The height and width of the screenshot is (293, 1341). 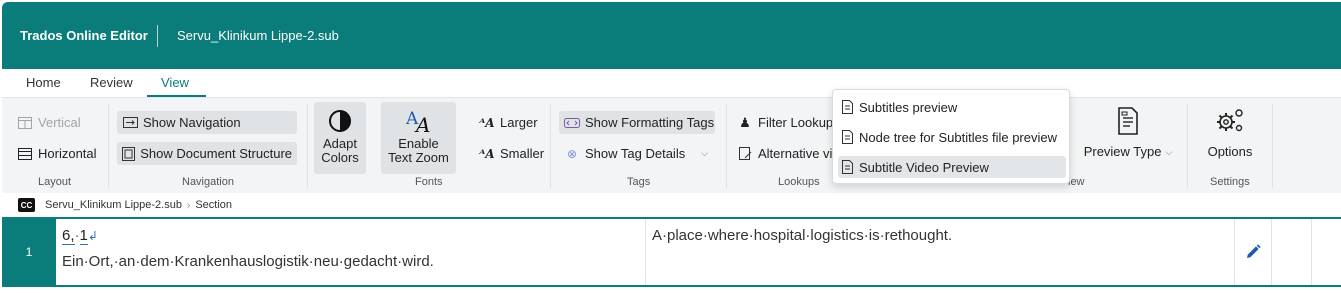 What do you see at coordinates (26, 205) in the screenshot?
I see `closed-captions-icon: CC` at bounding box center [26, 205].